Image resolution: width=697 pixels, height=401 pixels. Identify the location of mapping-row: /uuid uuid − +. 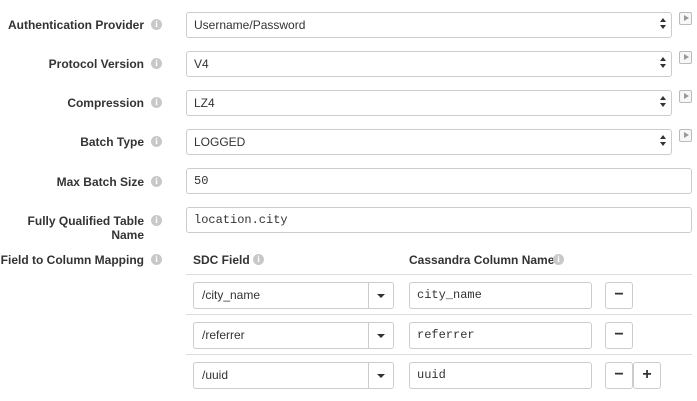
(439, 374).